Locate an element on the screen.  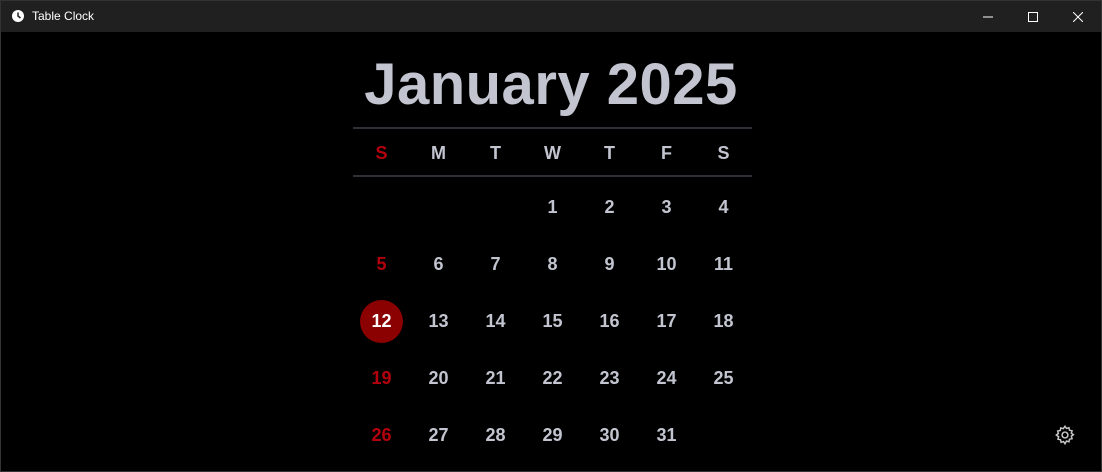
cell-label: 7 is located at coordinates (495, 264).